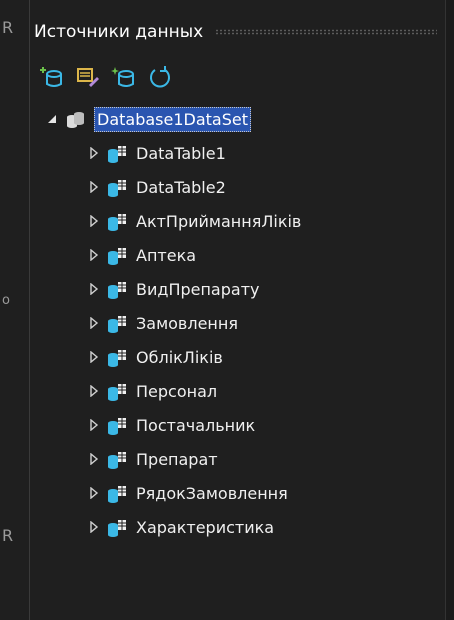  Describe the element at coordinates (6, 300) in the screenshot. I see `gutter-bracket-glyph: o` at that location.